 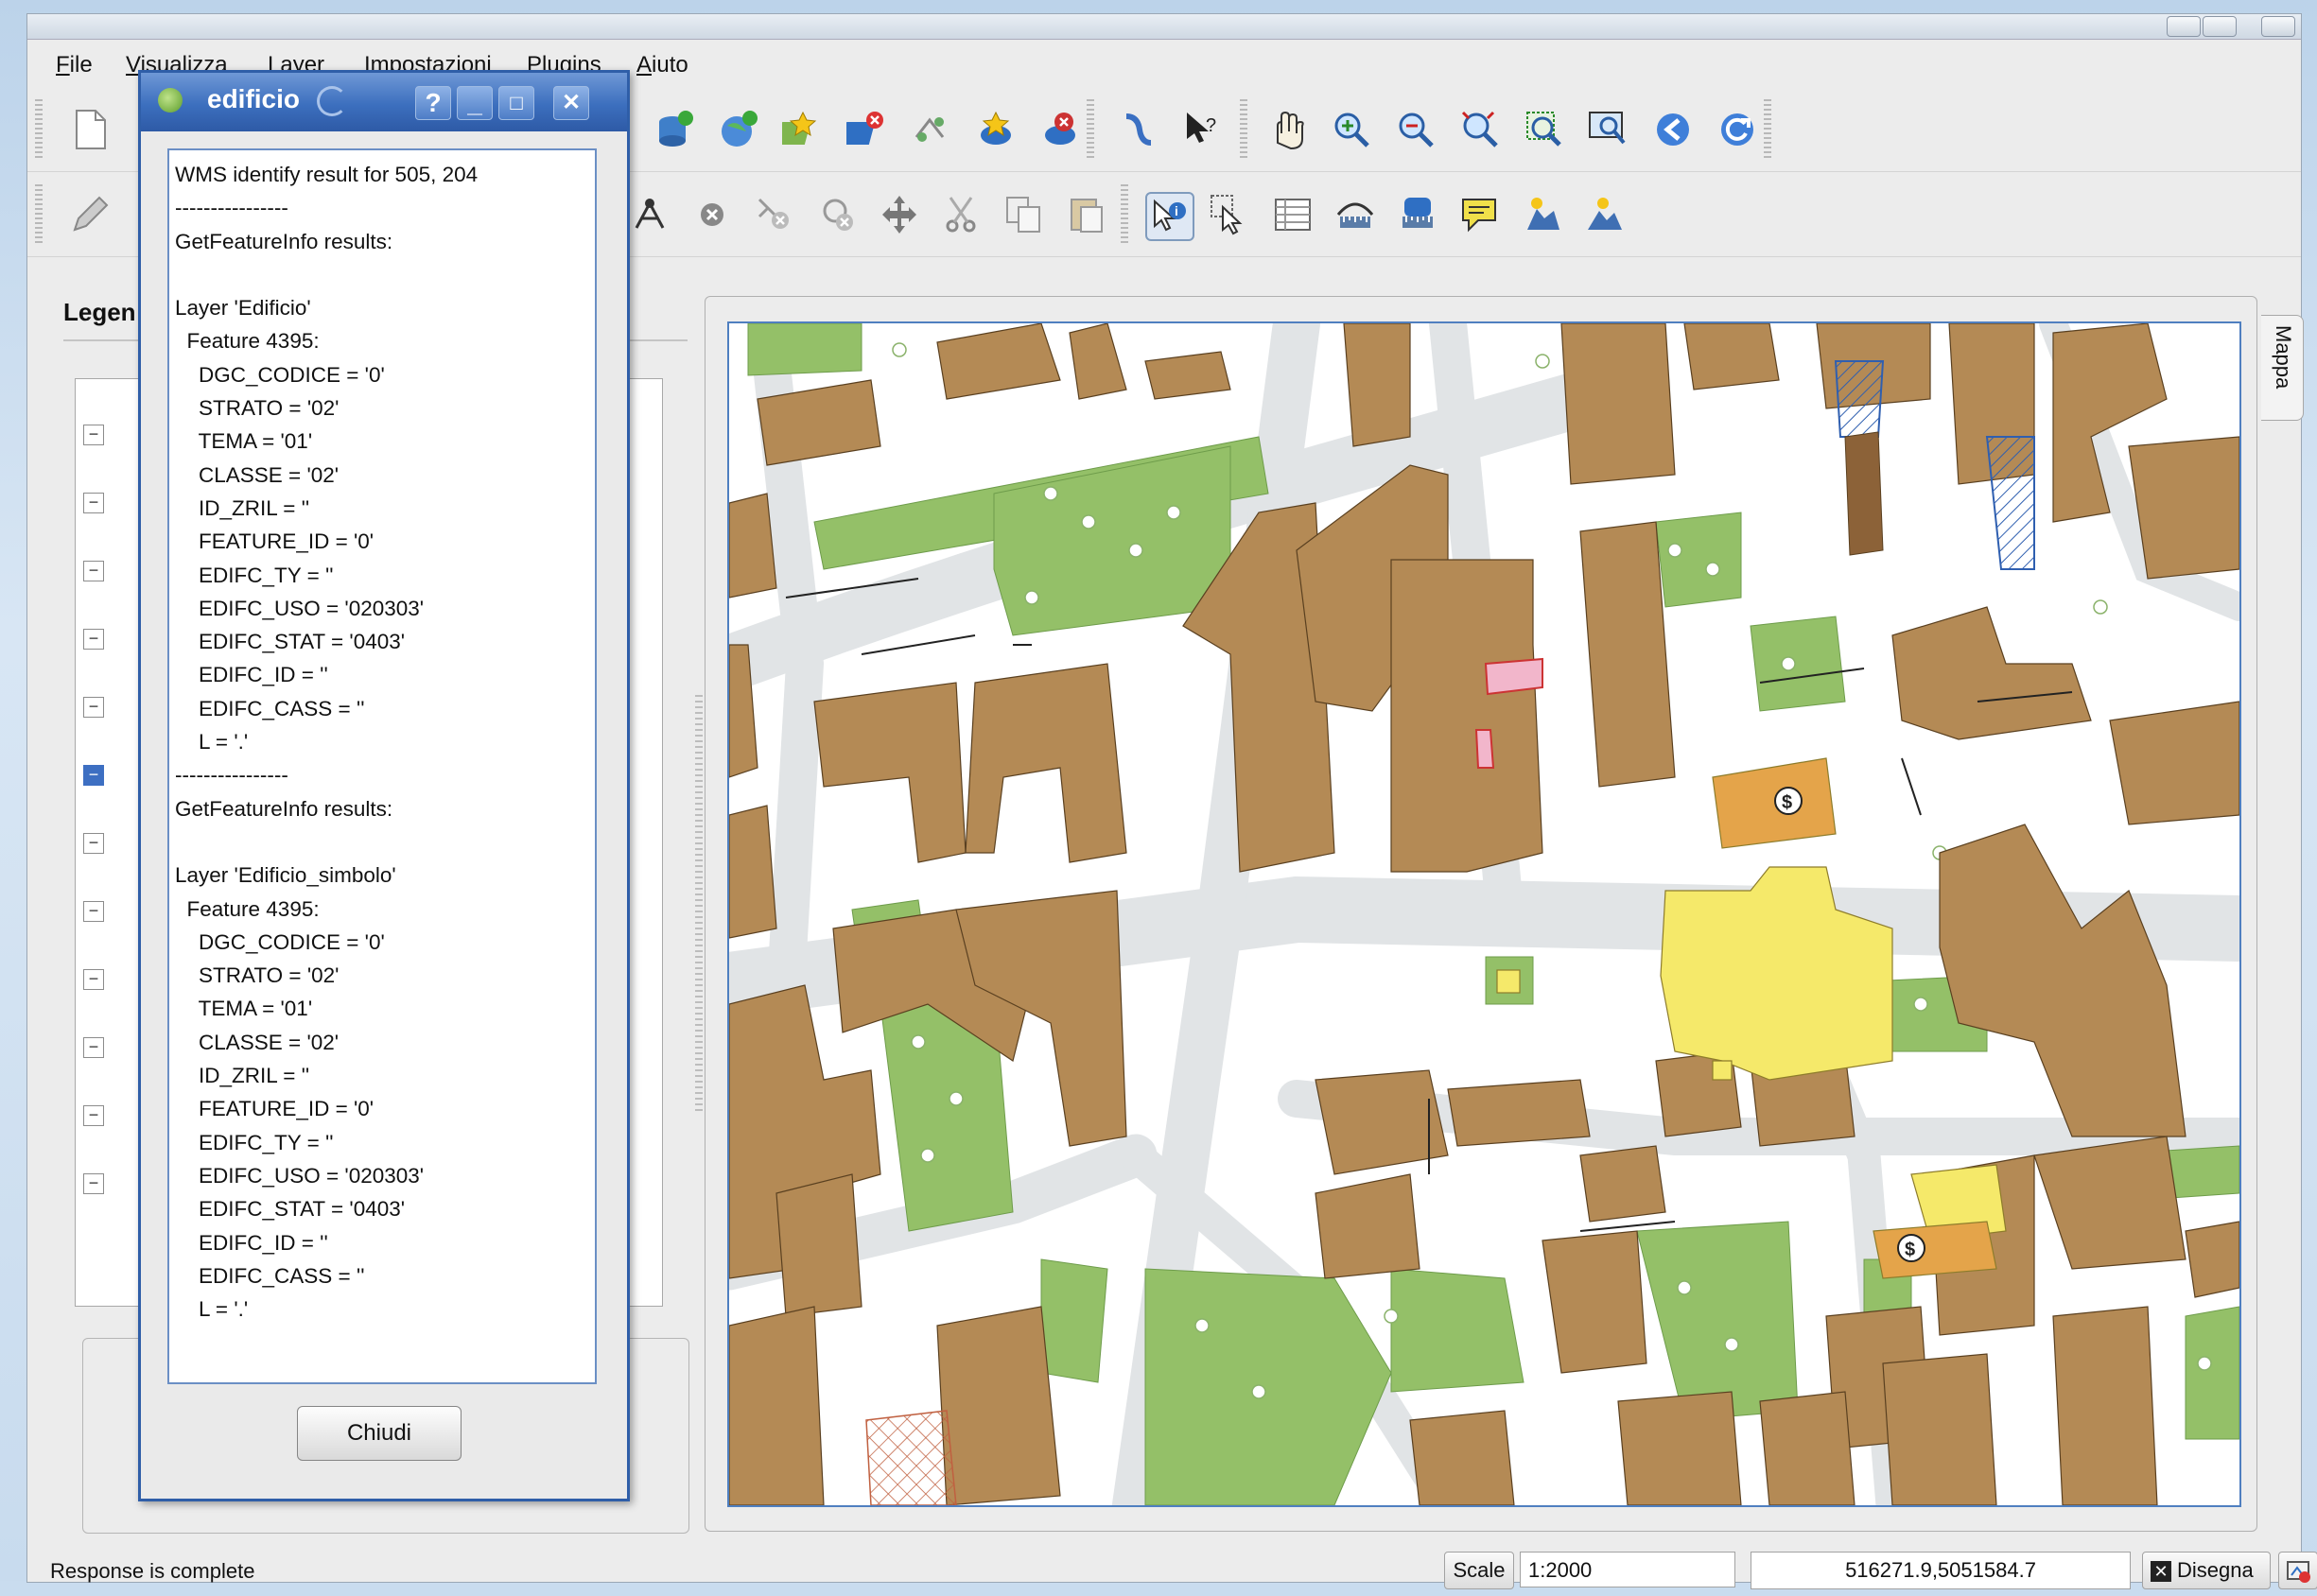 What do you see at coordinates (1287, 129) in the screenshot?
I see `pan-icon` at bounding box center [1287, 129].